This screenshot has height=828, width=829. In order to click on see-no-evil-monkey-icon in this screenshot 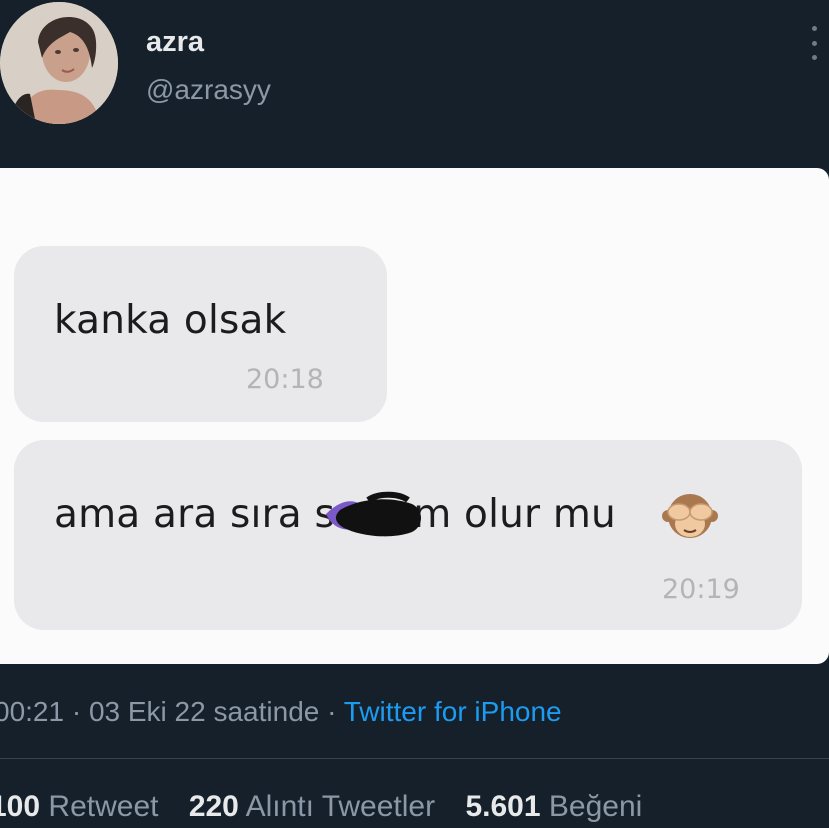, I will do `click(690, 516)`.